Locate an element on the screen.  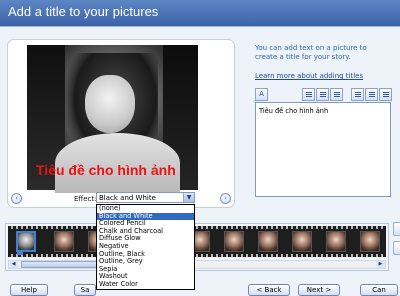
scroll-left-icon: ◀ is located at coordinates (13, 264).